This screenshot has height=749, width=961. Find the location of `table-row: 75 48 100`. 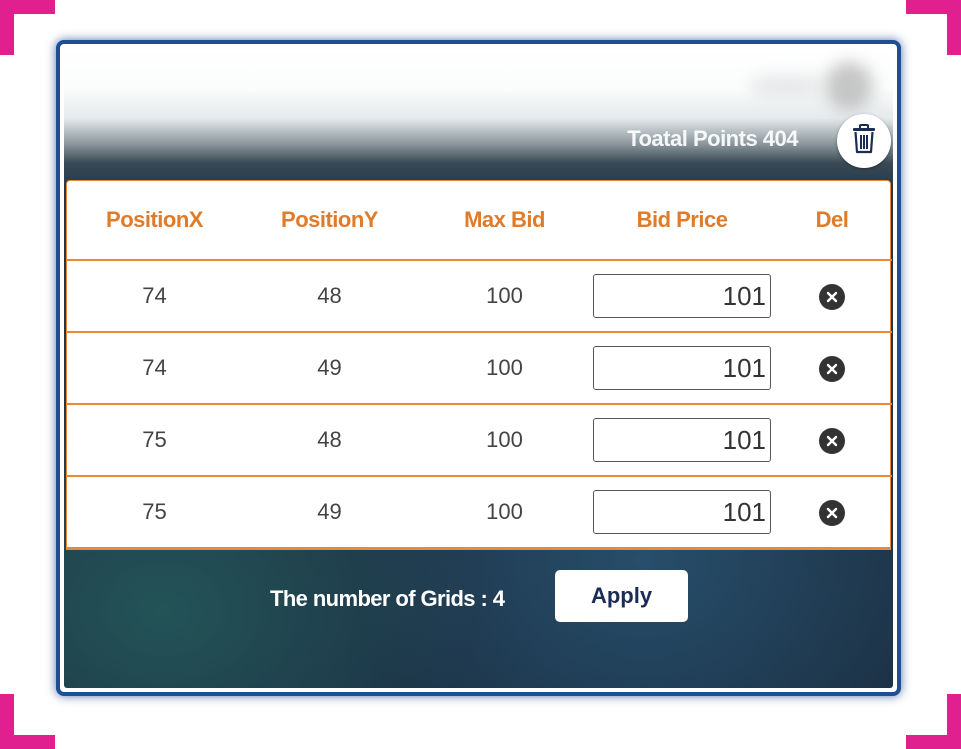

table-row: 75 48 100 is located at coordinates (479, 440).